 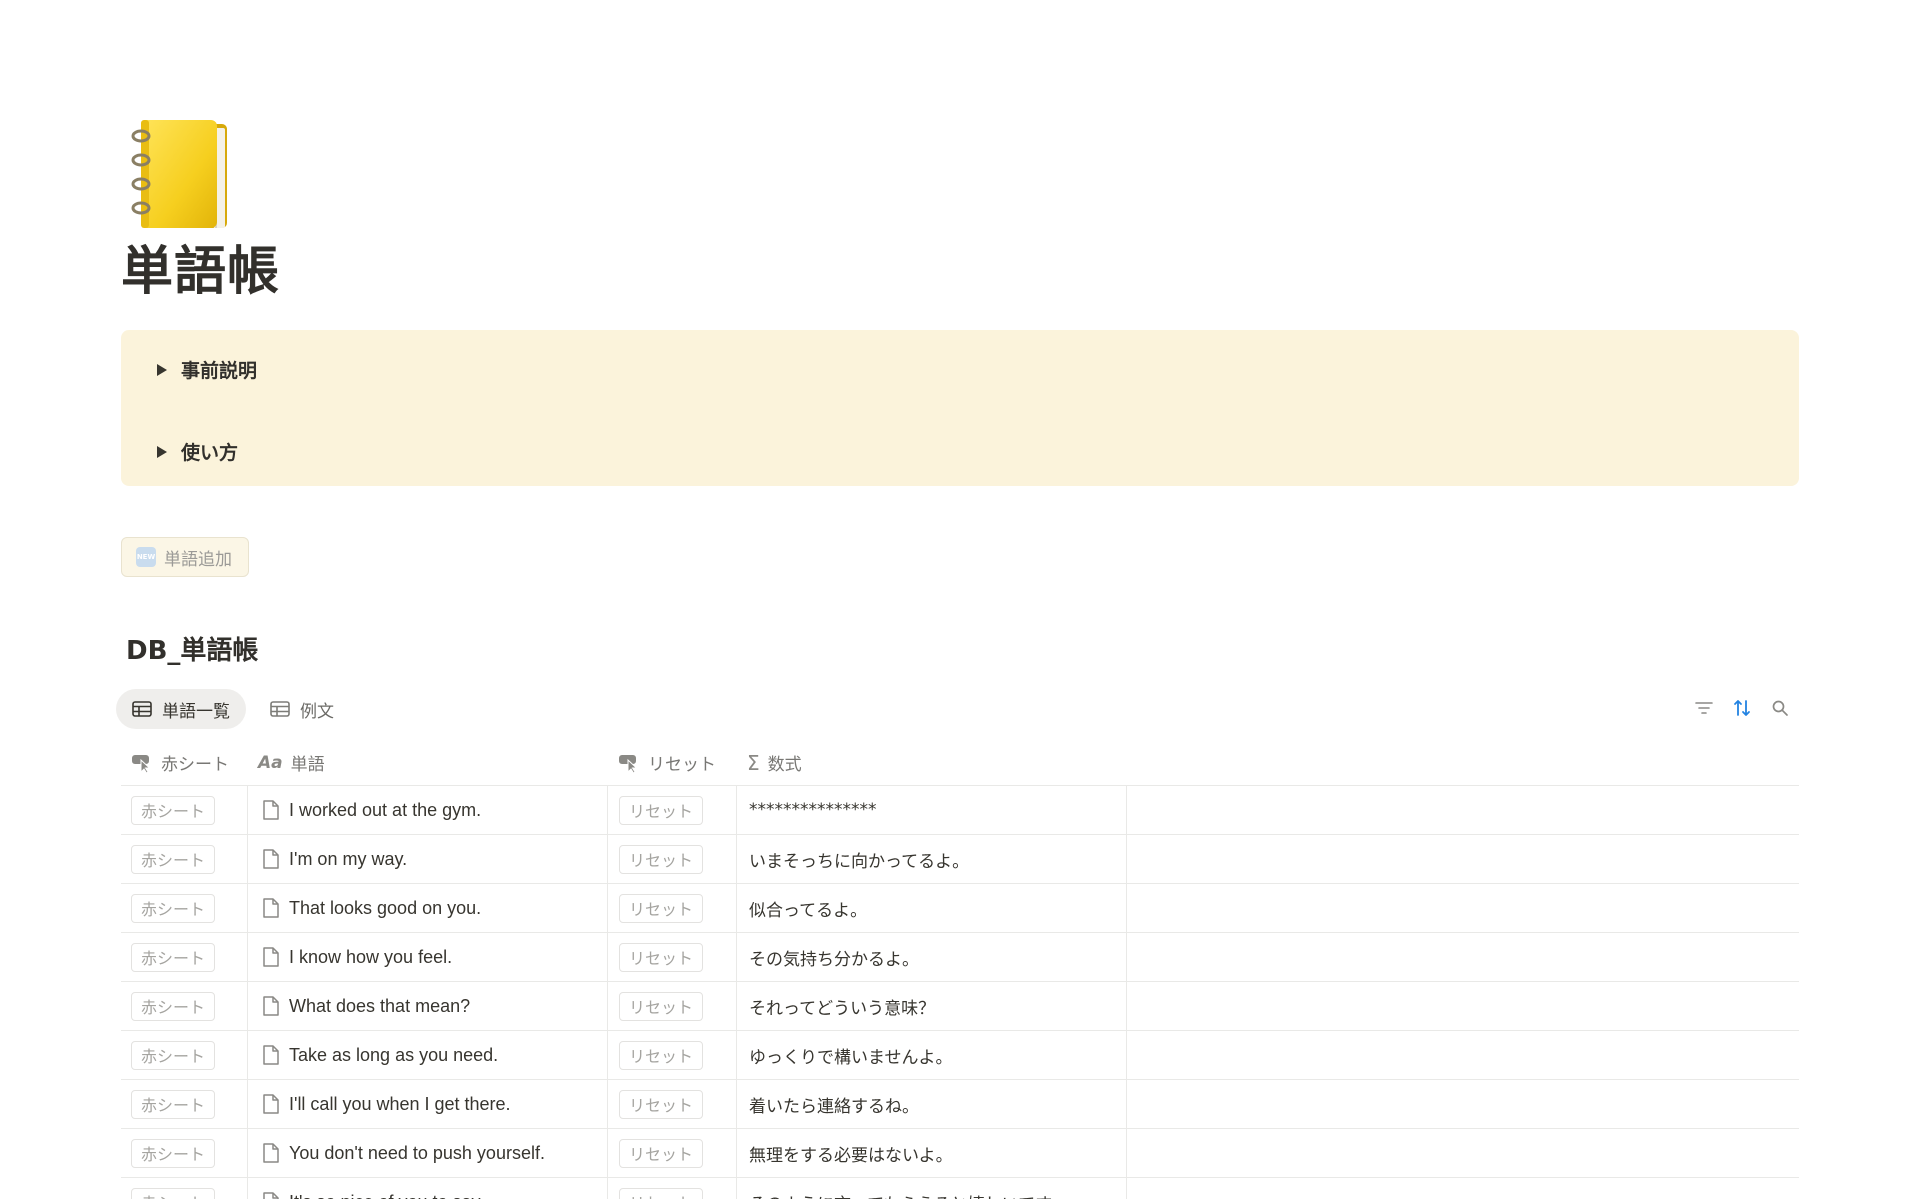 What do you see at coordinates (808, 910) in the screenshot?
I see `formula-value: 似合ってるよ。` at bounding box center [808, 910].